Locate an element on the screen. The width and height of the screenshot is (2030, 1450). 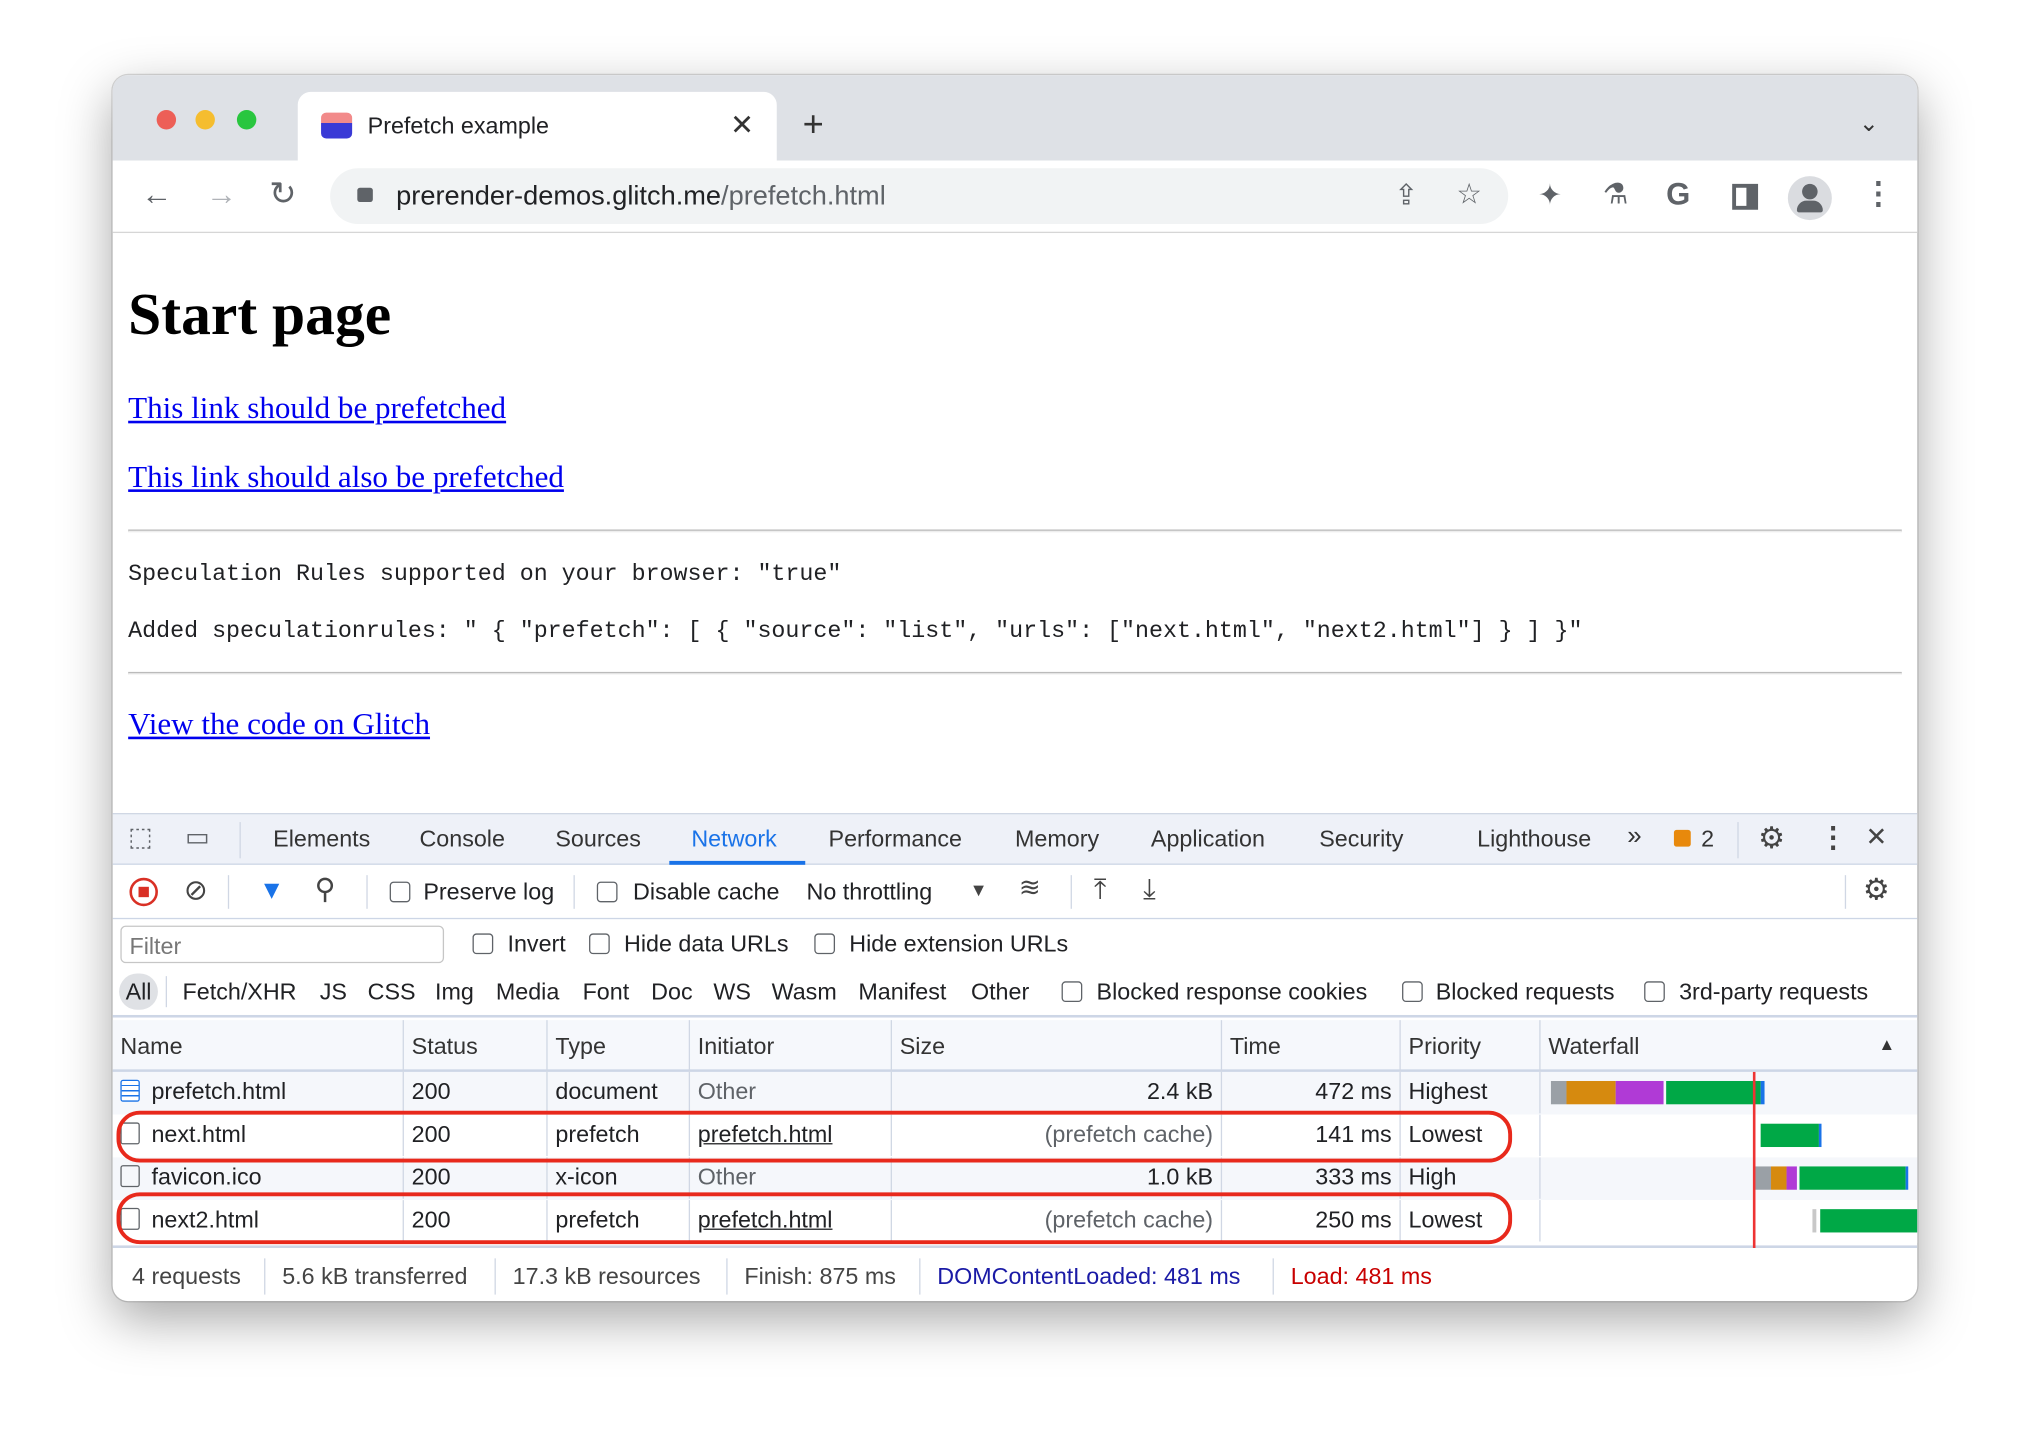
search-icon: ⚲ is located at coordinates (325, 889).